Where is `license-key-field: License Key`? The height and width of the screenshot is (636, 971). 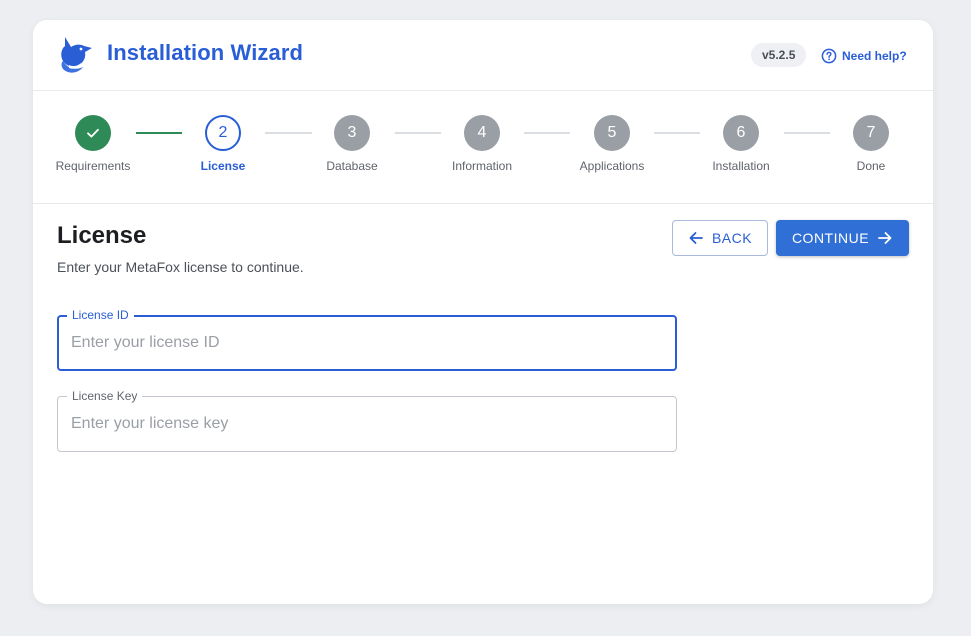
license-key-field: License Key is located at coordinates (367, 420).